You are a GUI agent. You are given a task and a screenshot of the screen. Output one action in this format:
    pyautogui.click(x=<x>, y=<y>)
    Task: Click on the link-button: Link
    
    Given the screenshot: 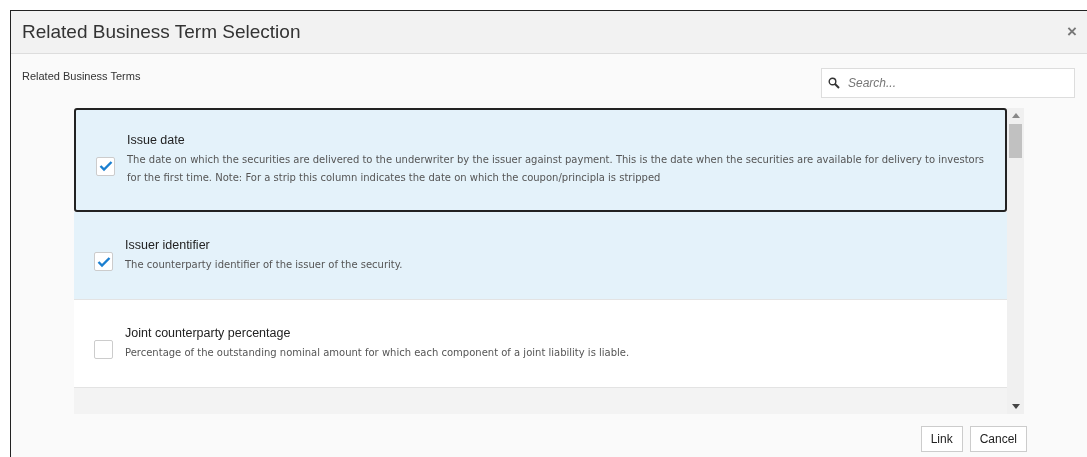 What is the action you would take?
    pyautogui.click(x=941, y=439)
    